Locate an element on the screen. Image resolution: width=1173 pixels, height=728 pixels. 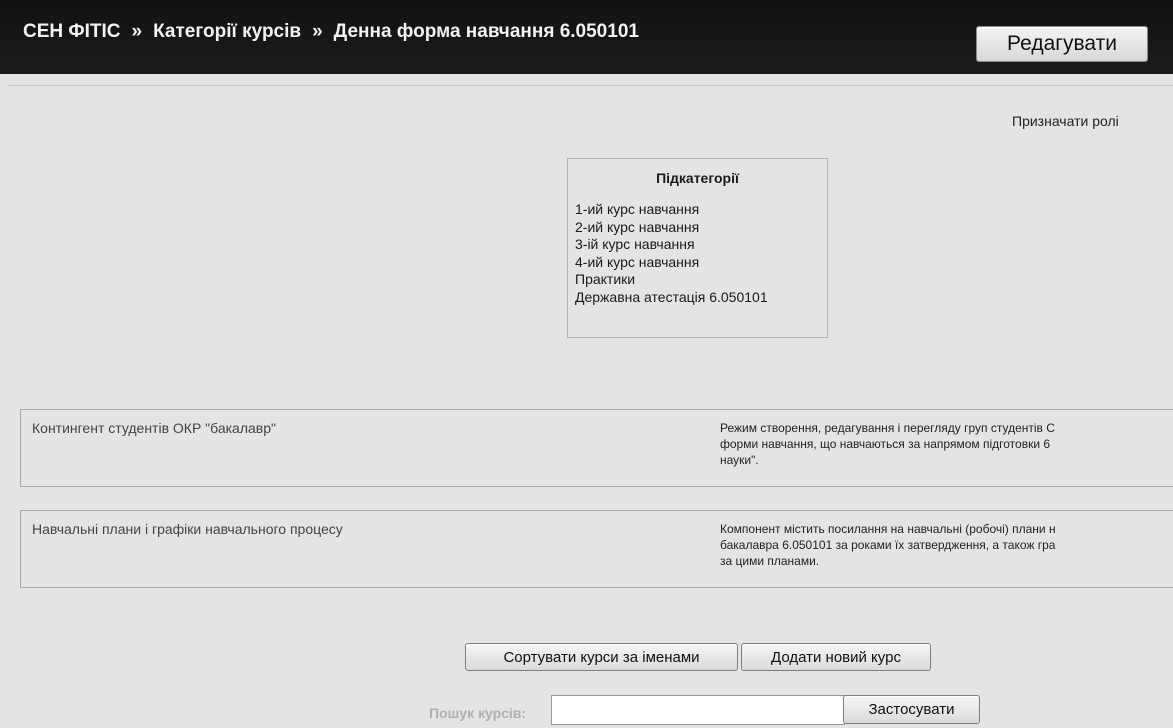
breadcrumb-categories: Категорії курсів is located at coordinates (227, 31).